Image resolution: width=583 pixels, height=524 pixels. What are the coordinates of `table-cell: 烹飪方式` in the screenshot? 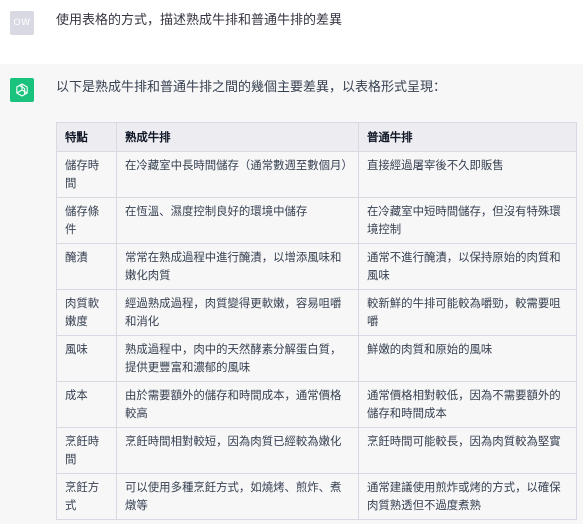 It's located at (86, 496).